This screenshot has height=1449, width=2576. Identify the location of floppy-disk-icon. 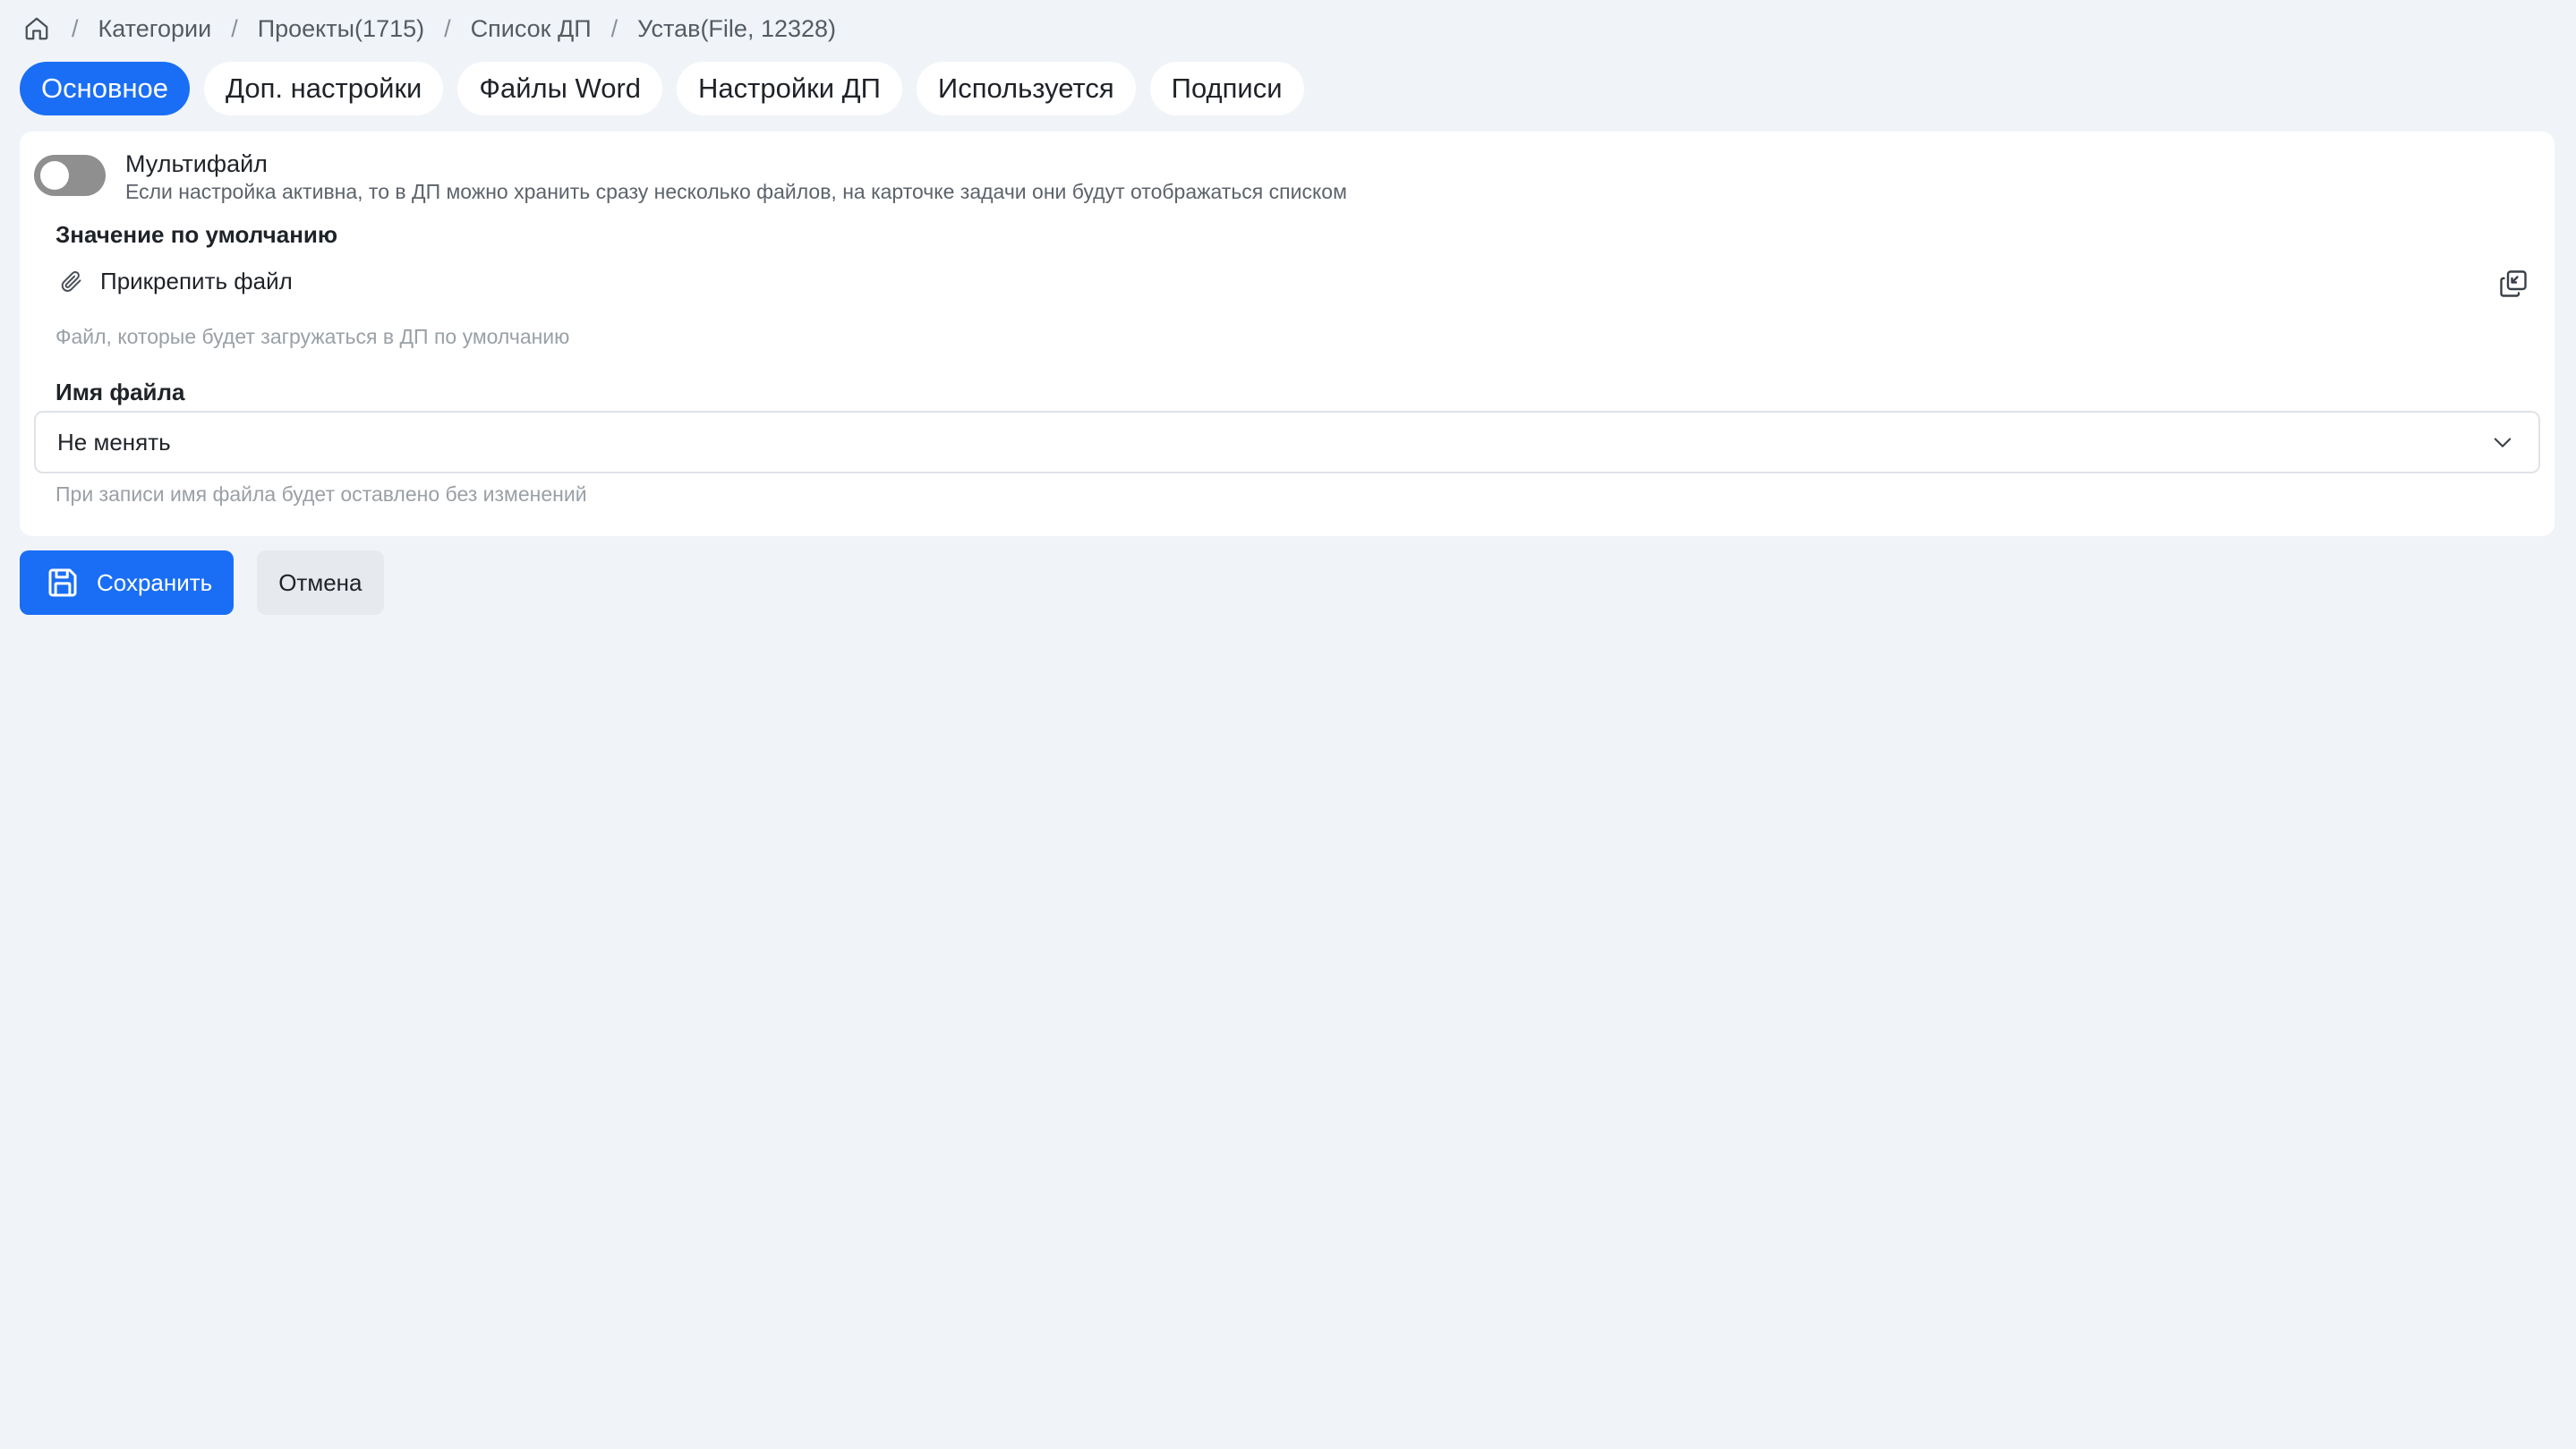
(62, 582).